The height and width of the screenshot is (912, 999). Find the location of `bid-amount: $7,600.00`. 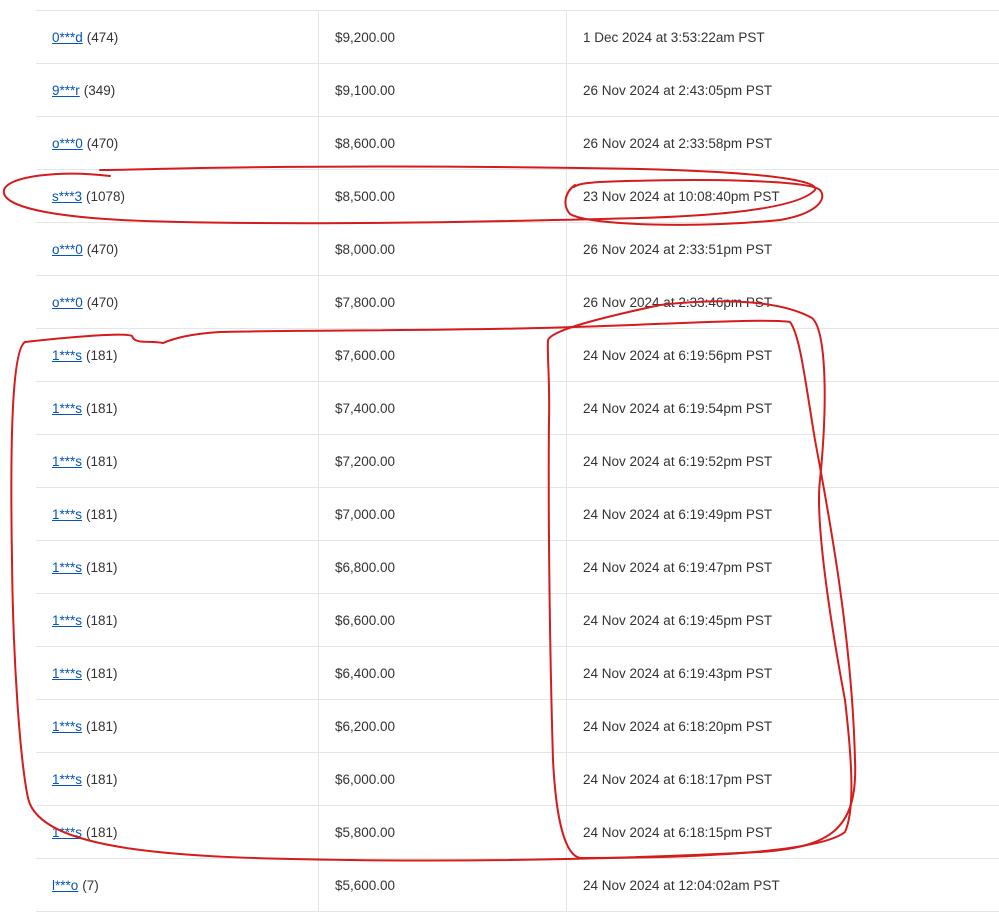

bid-amount: $7,600.00 is located at coordinates (443, 355).